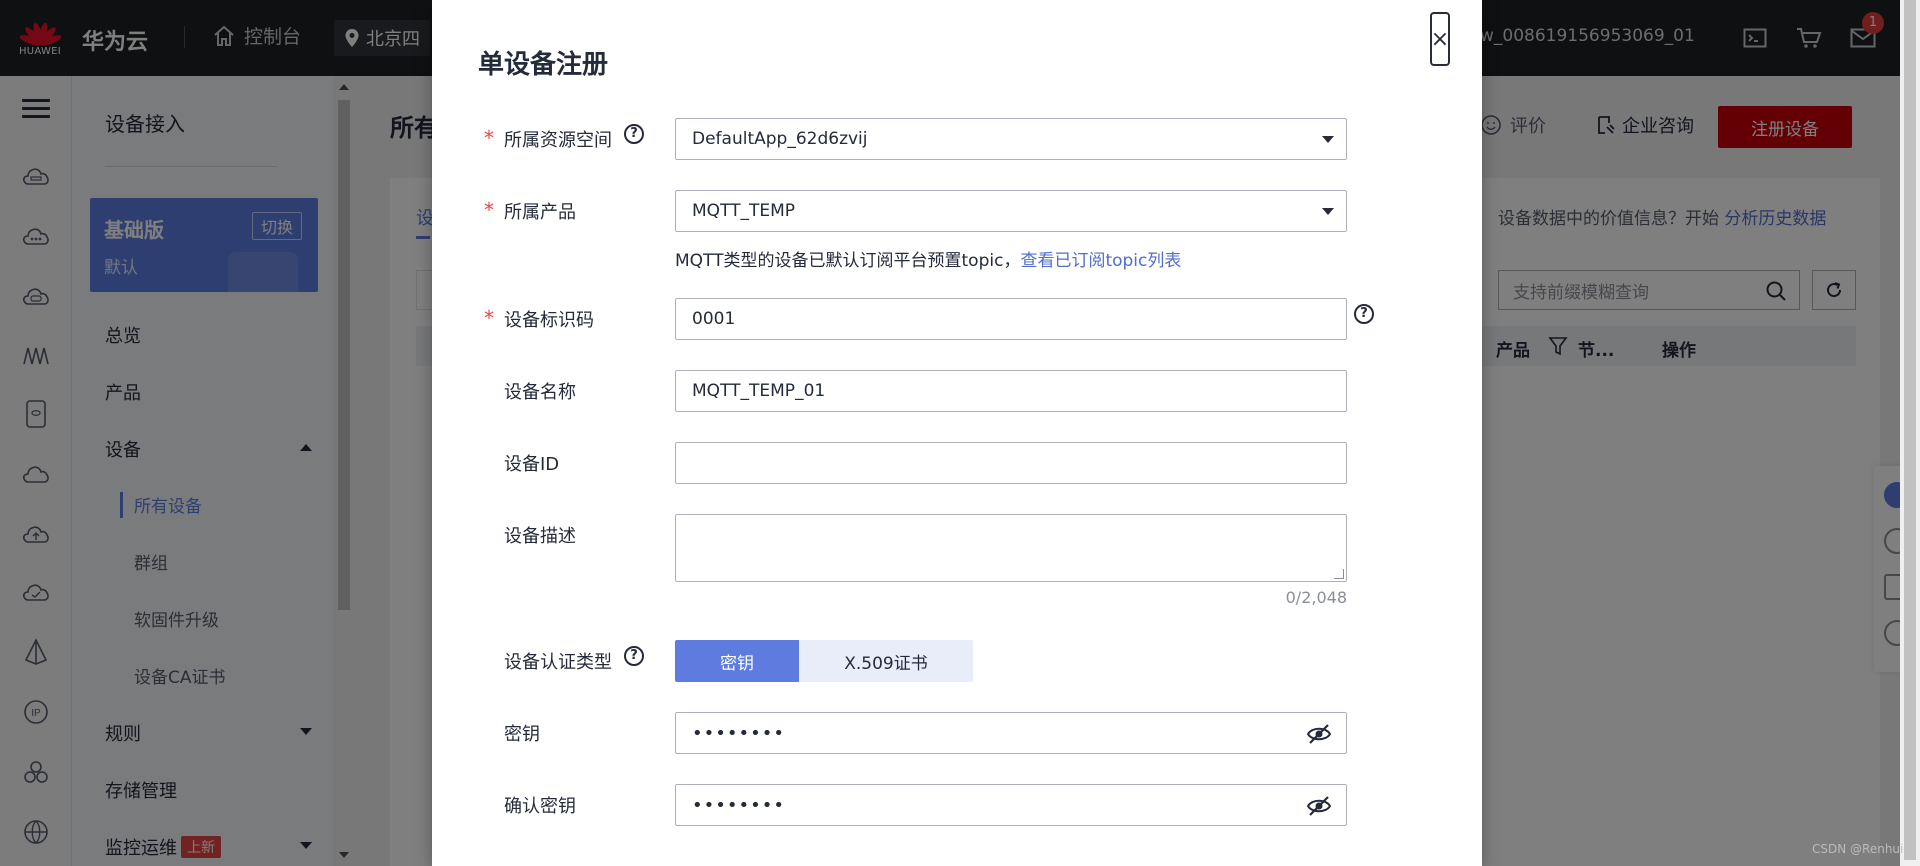 The image size is (1920, 866). What do you see at coordinates (744, 211) in the screenshot?
I see `product-value: MQTT_TEMP` at bounding box center [744, 211].